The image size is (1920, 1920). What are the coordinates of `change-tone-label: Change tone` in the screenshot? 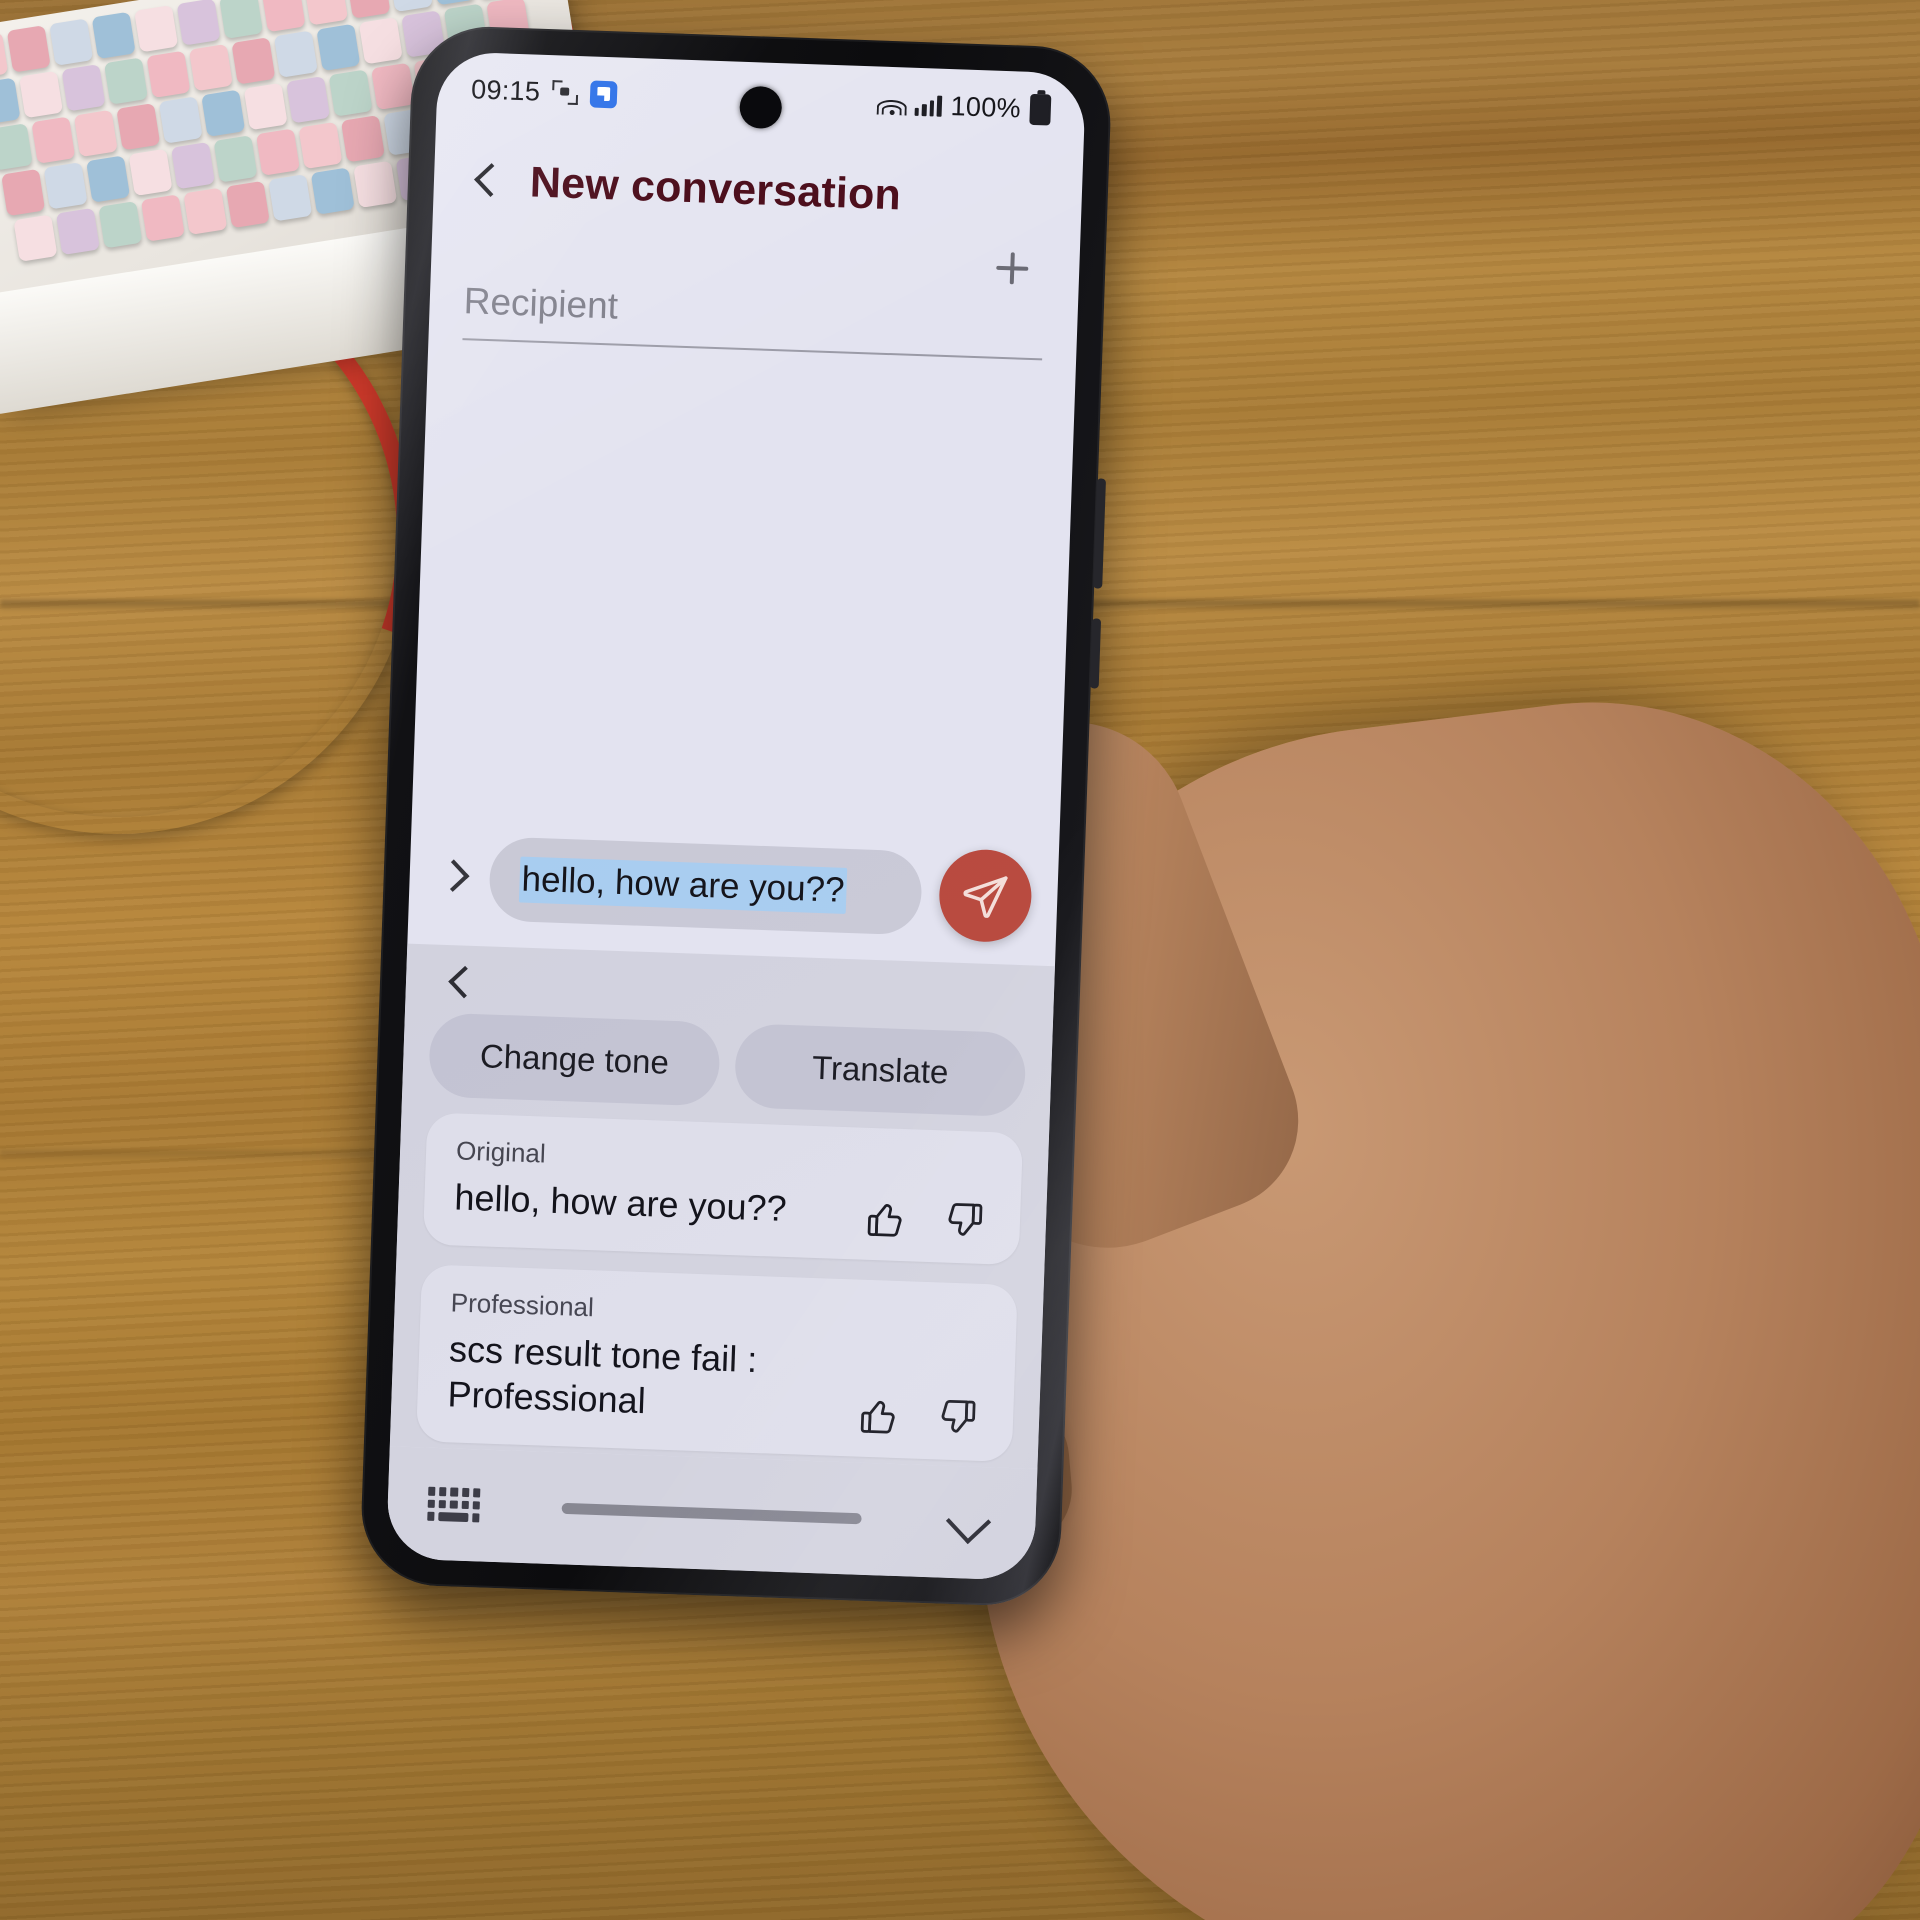 It's located at (574, 1059).